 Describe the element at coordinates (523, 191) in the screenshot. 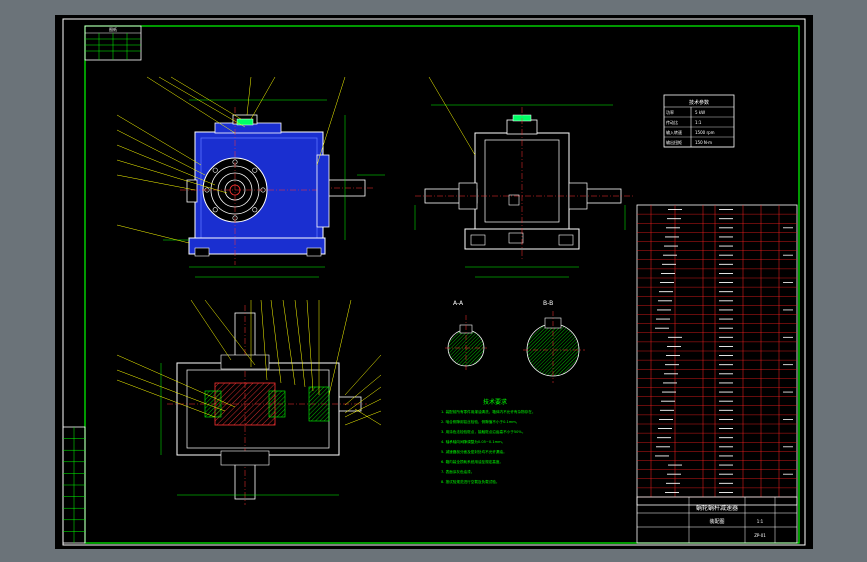

I see `side-view` at that location.